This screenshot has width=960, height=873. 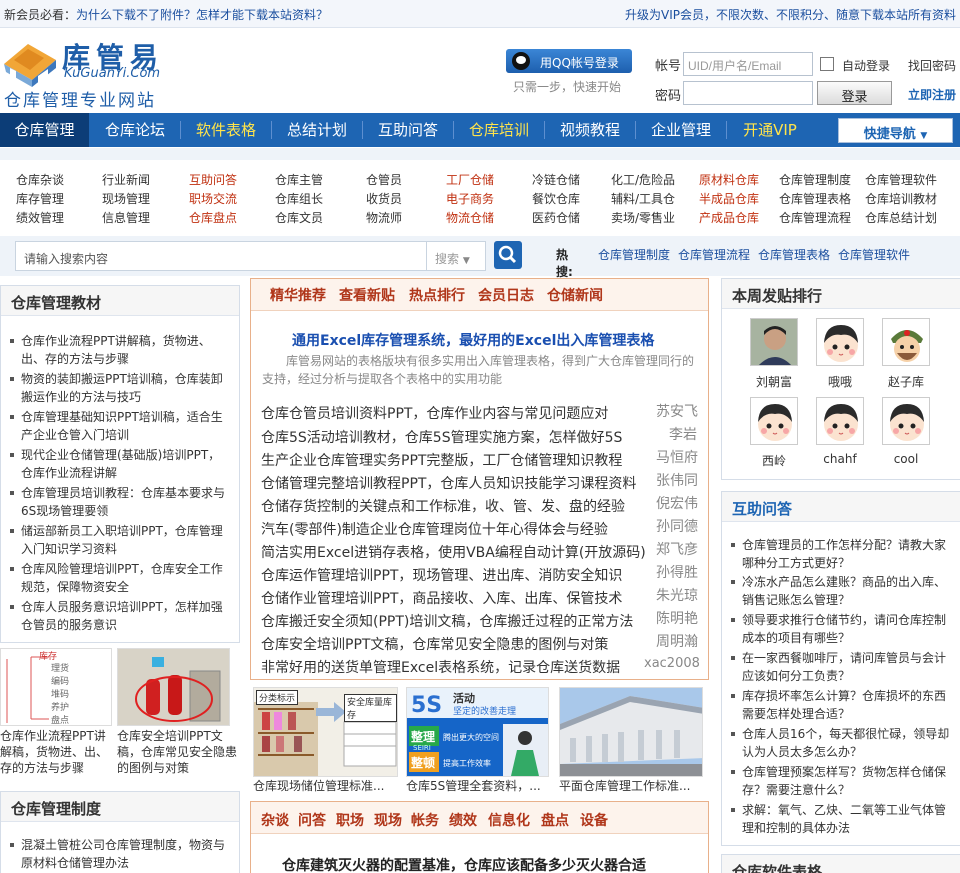 What do you see at coordinates (40, 179) in the screenshot?
I see `cat-link: 仓库杂谈` at bounding box center [40, 179].